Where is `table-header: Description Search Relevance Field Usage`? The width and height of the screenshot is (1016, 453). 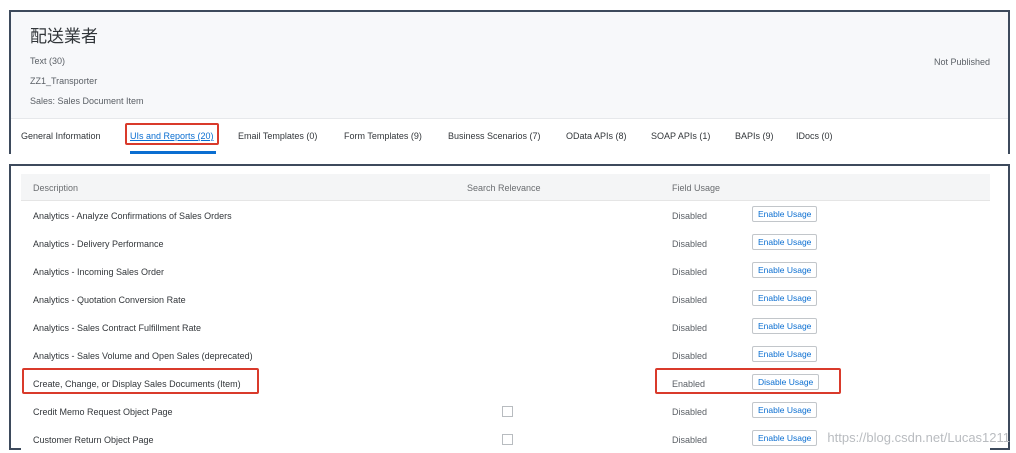
table-header: Description Search Relevance Field Usage is located at coordinates (505, 187).